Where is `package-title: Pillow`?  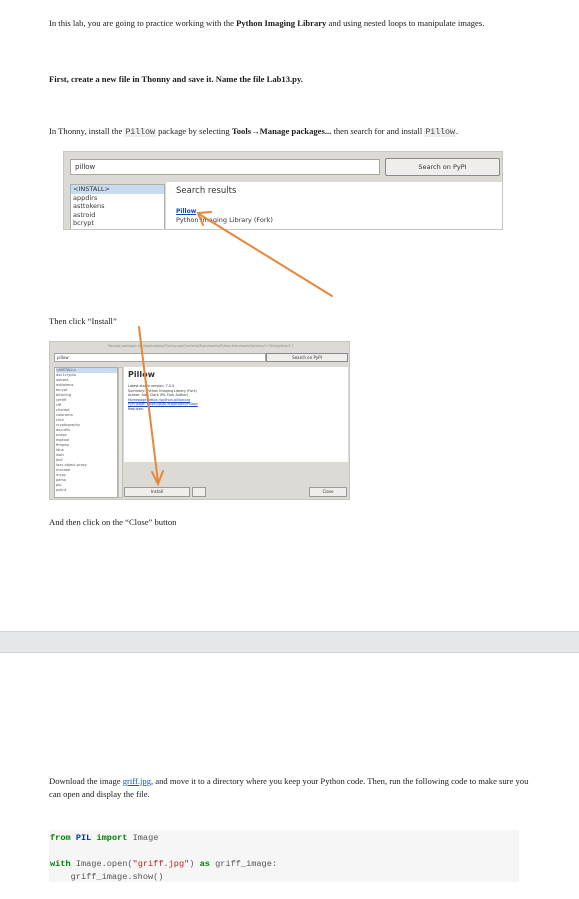 package-title: Pillow is located at coordinates (141, 374).